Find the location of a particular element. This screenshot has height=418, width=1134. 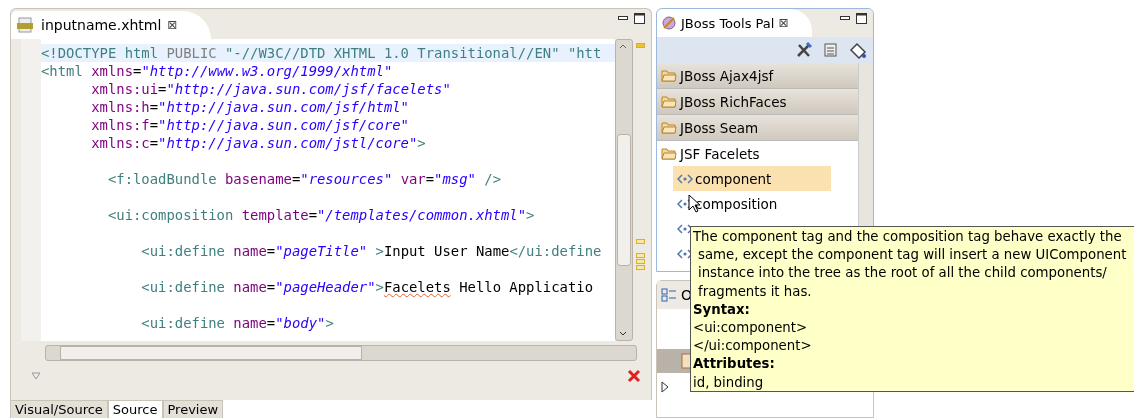

code-line: xmlns:ui="http://java.sun.com/jsf/facelets" is located at coordinates (270, 89).